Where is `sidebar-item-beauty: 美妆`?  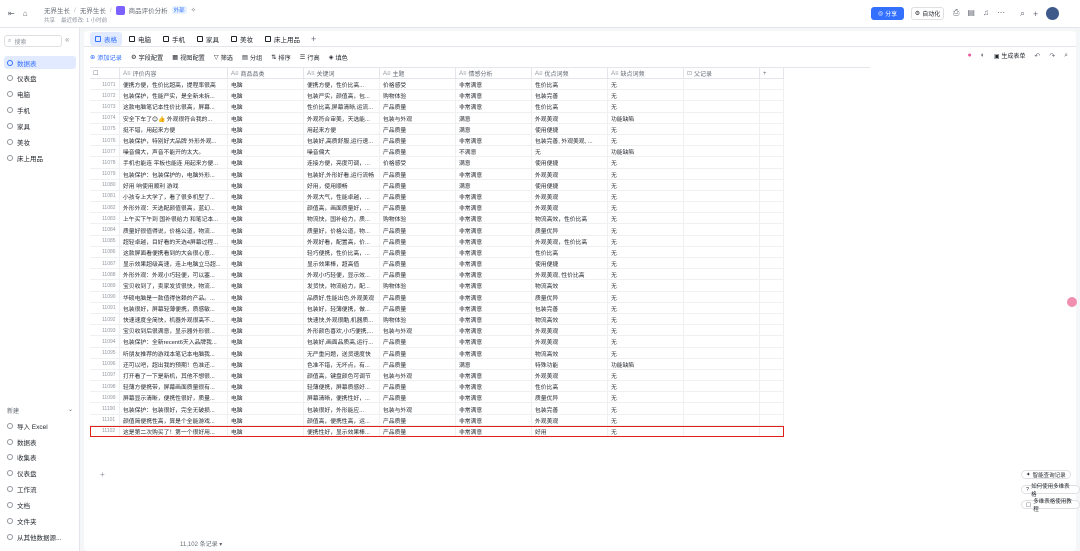
sidebar-item-beauty: 美妆 is located at coordinates (40, 141).